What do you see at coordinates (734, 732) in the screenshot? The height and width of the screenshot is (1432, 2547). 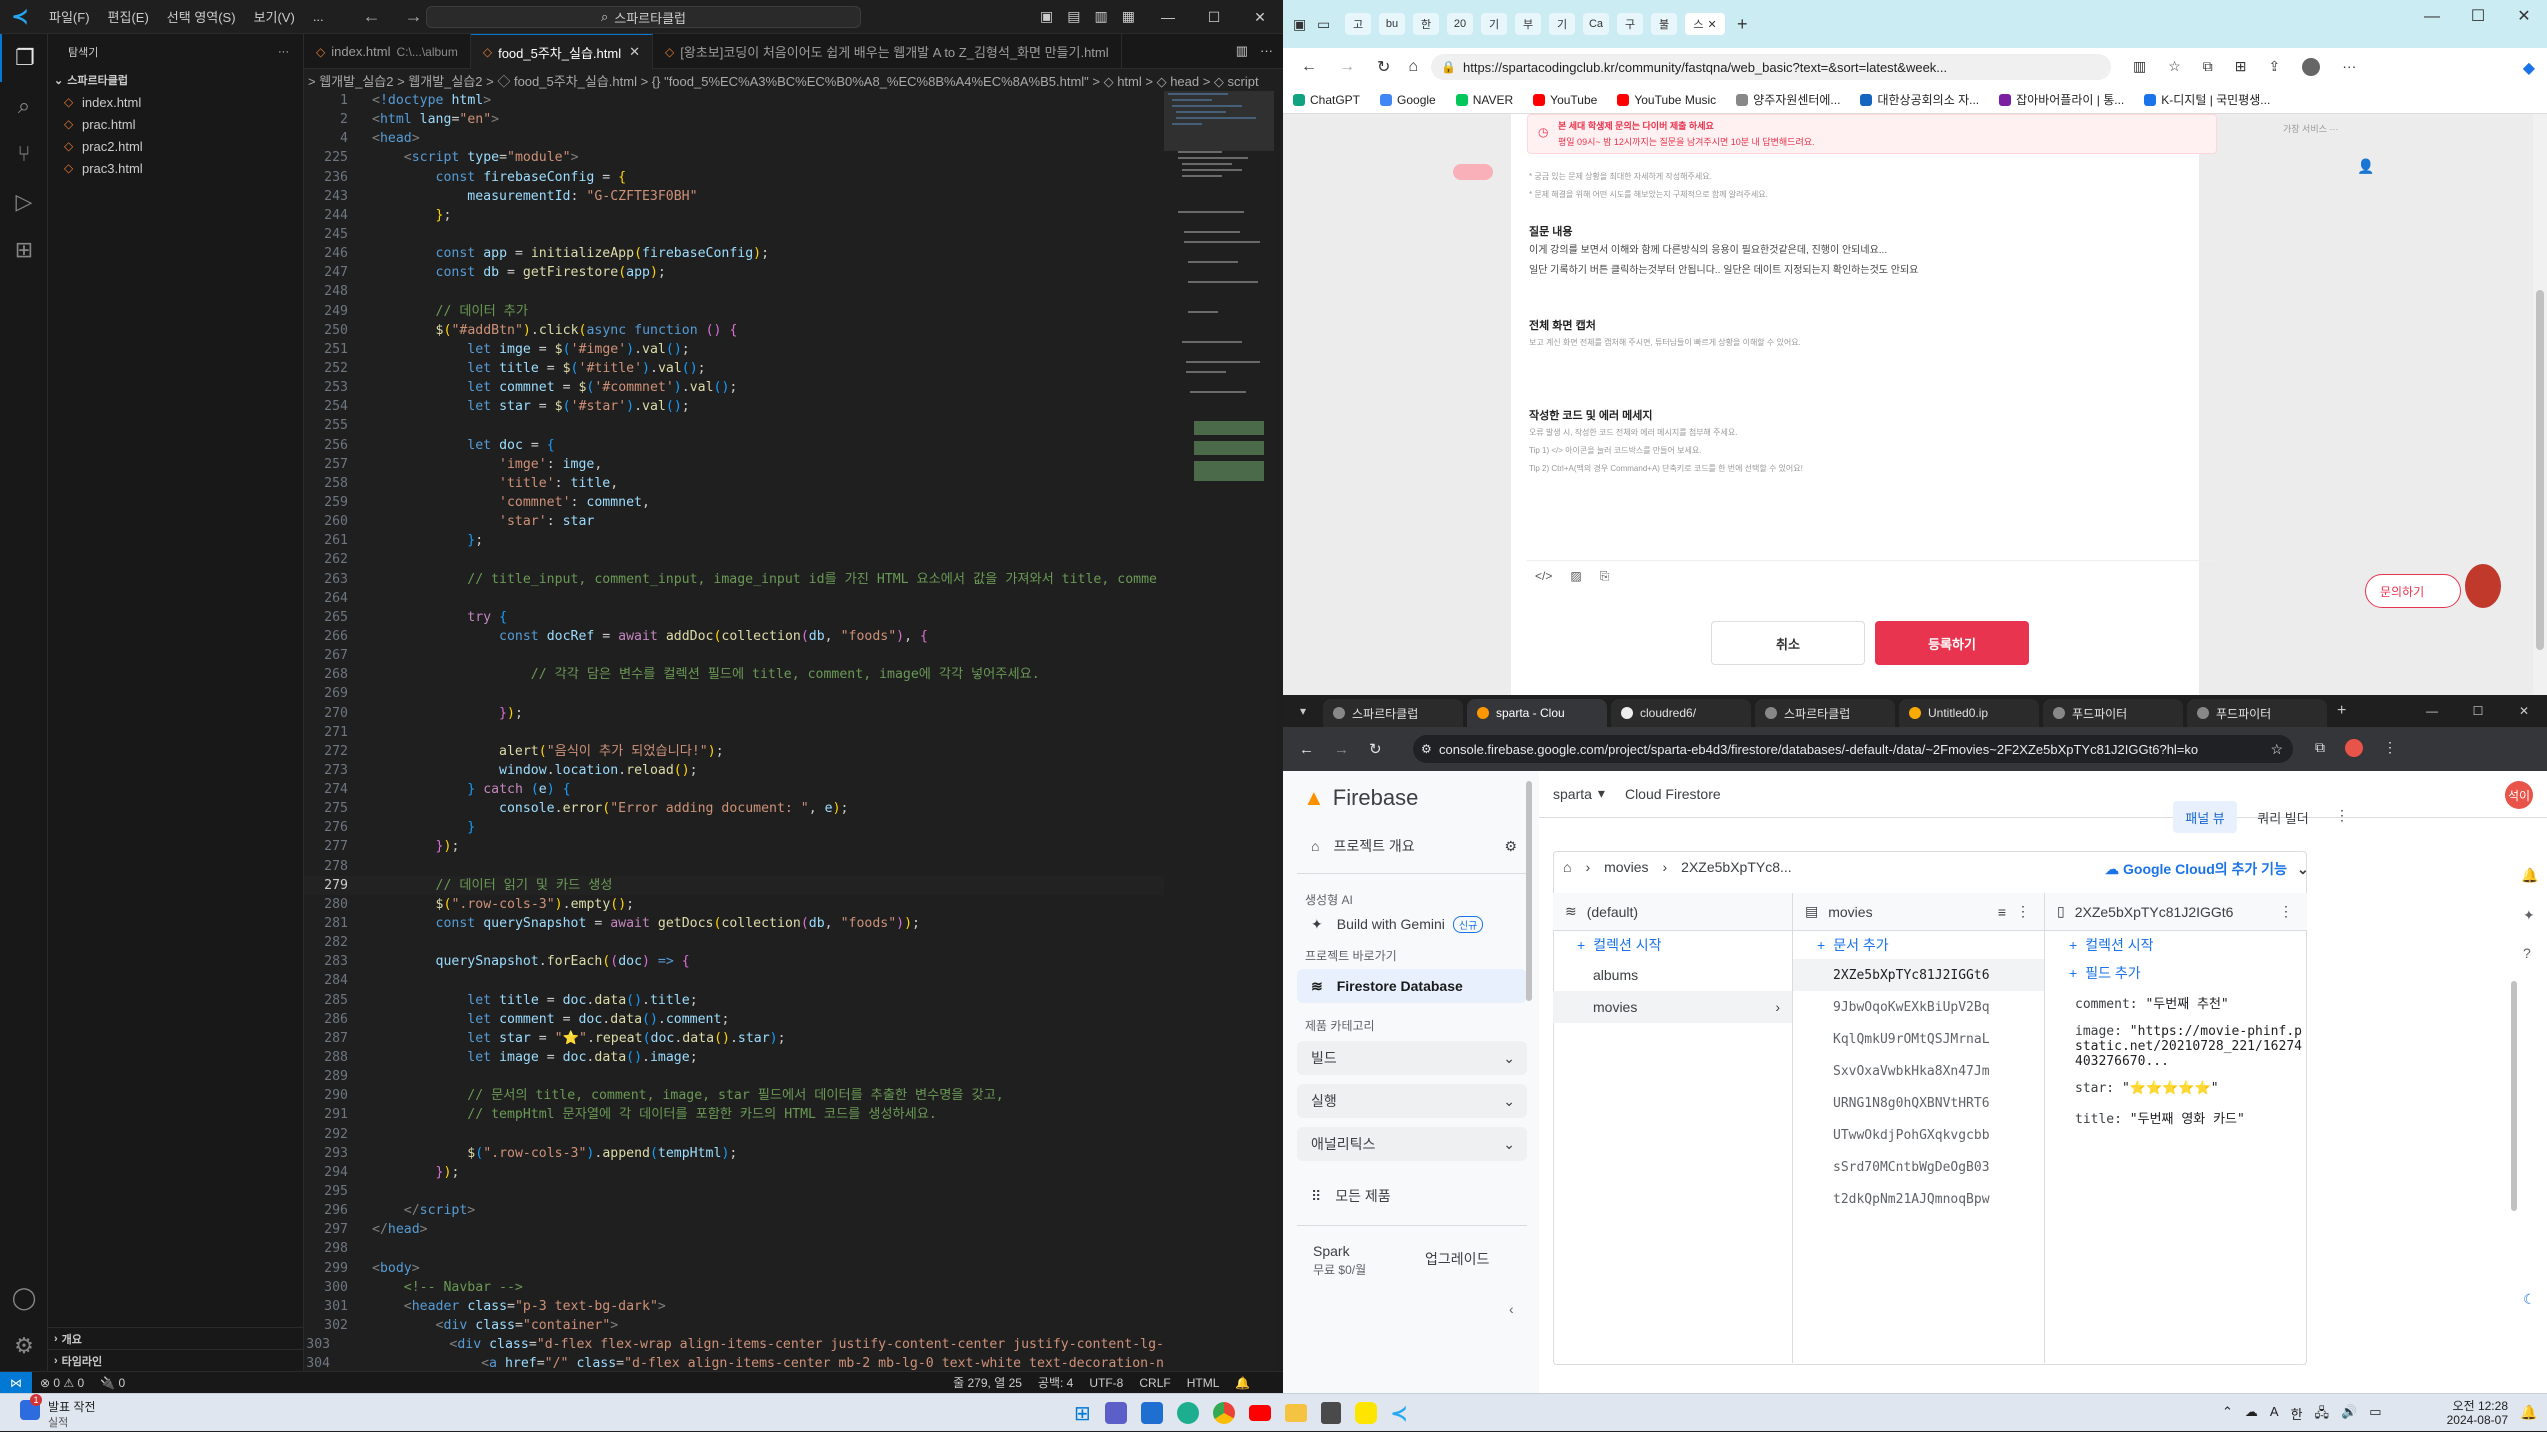 I see `code-line: 271` at bounding box center [734, 732].